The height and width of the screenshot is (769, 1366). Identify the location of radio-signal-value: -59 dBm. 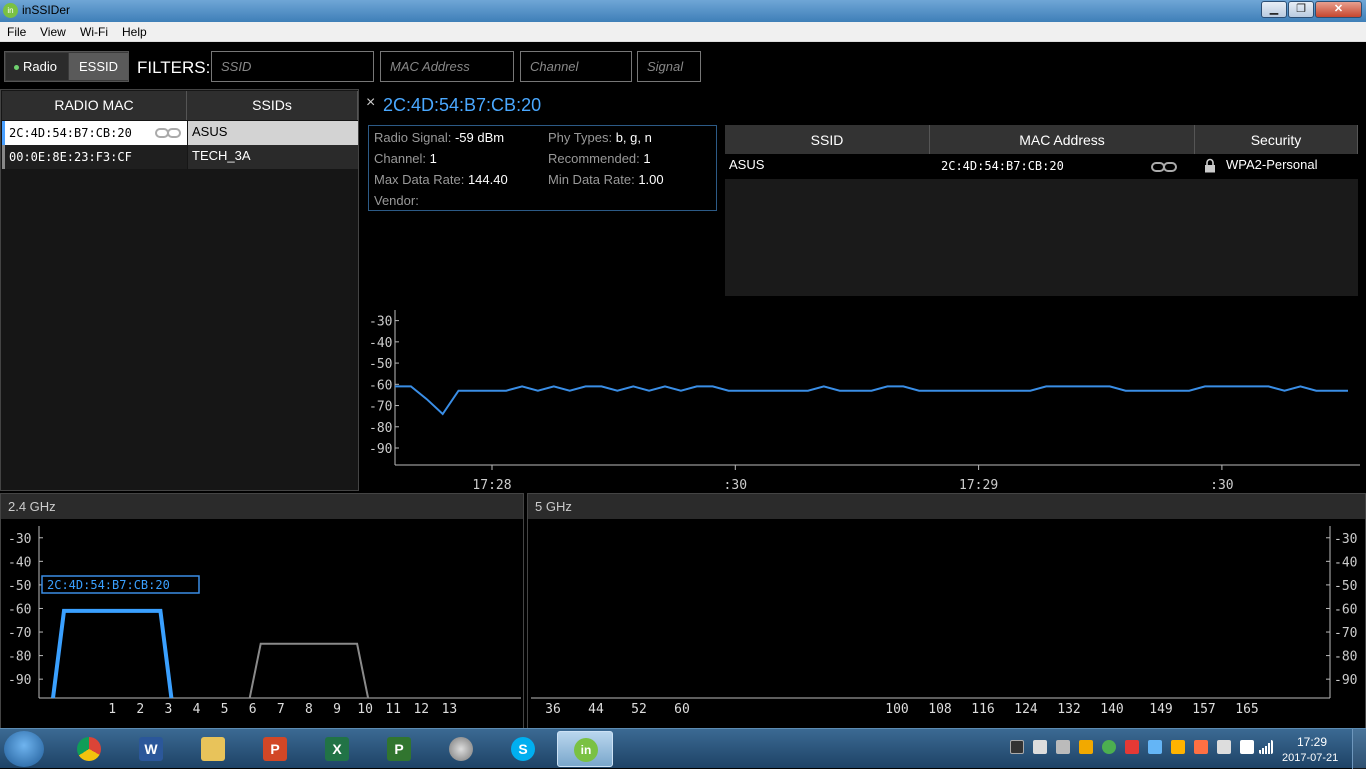
(479, 137).